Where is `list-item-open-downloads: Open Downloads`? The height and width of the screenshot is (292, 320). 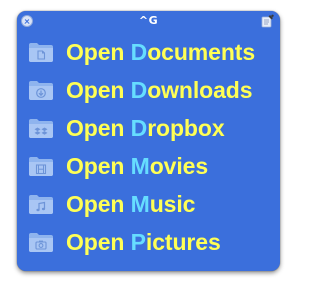 list-item-open-downloads: Open Downloads is located at coordinates (148, 91).